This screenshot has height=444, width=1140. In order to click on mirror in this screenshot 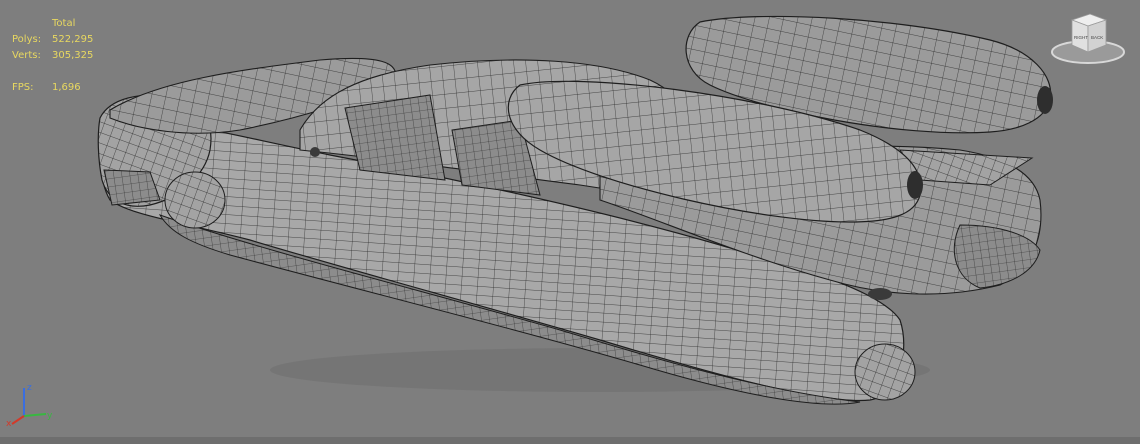, I will do `click(315, 152)`.